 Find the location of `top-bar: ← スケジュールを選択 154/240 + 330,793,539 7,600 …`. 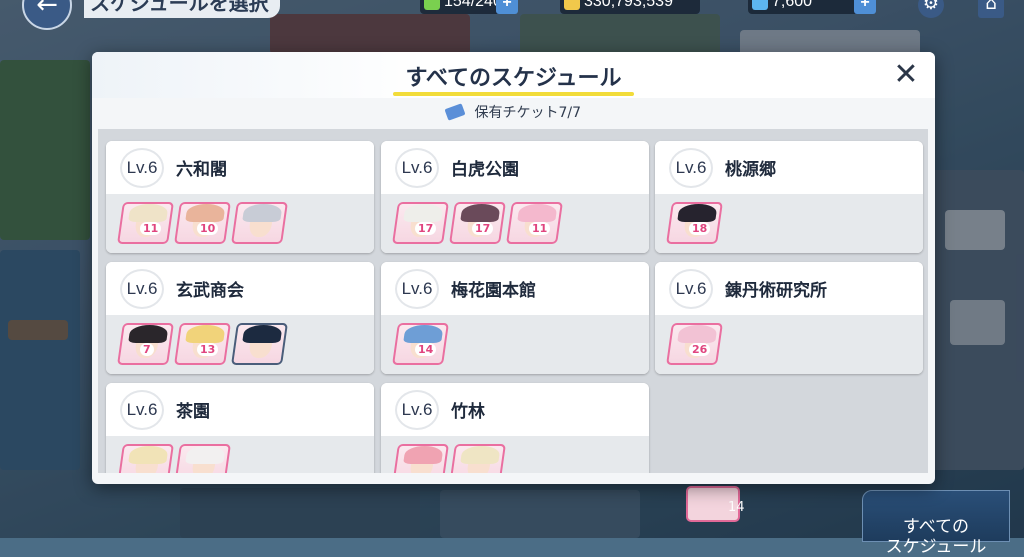

top-bar: ← スケジュールを選択 154/240 + 330,793,539 7,600 … is located at coordinates (512, 15).